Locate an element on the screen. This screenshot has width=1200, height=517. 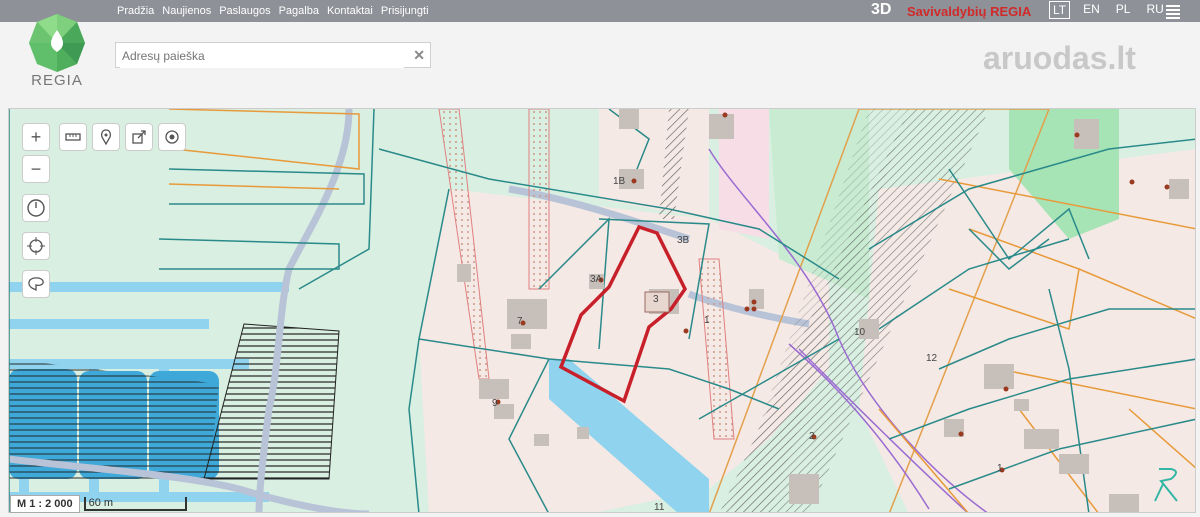
nav-pagalba: Pagalba is located at coordinates (299, 11).